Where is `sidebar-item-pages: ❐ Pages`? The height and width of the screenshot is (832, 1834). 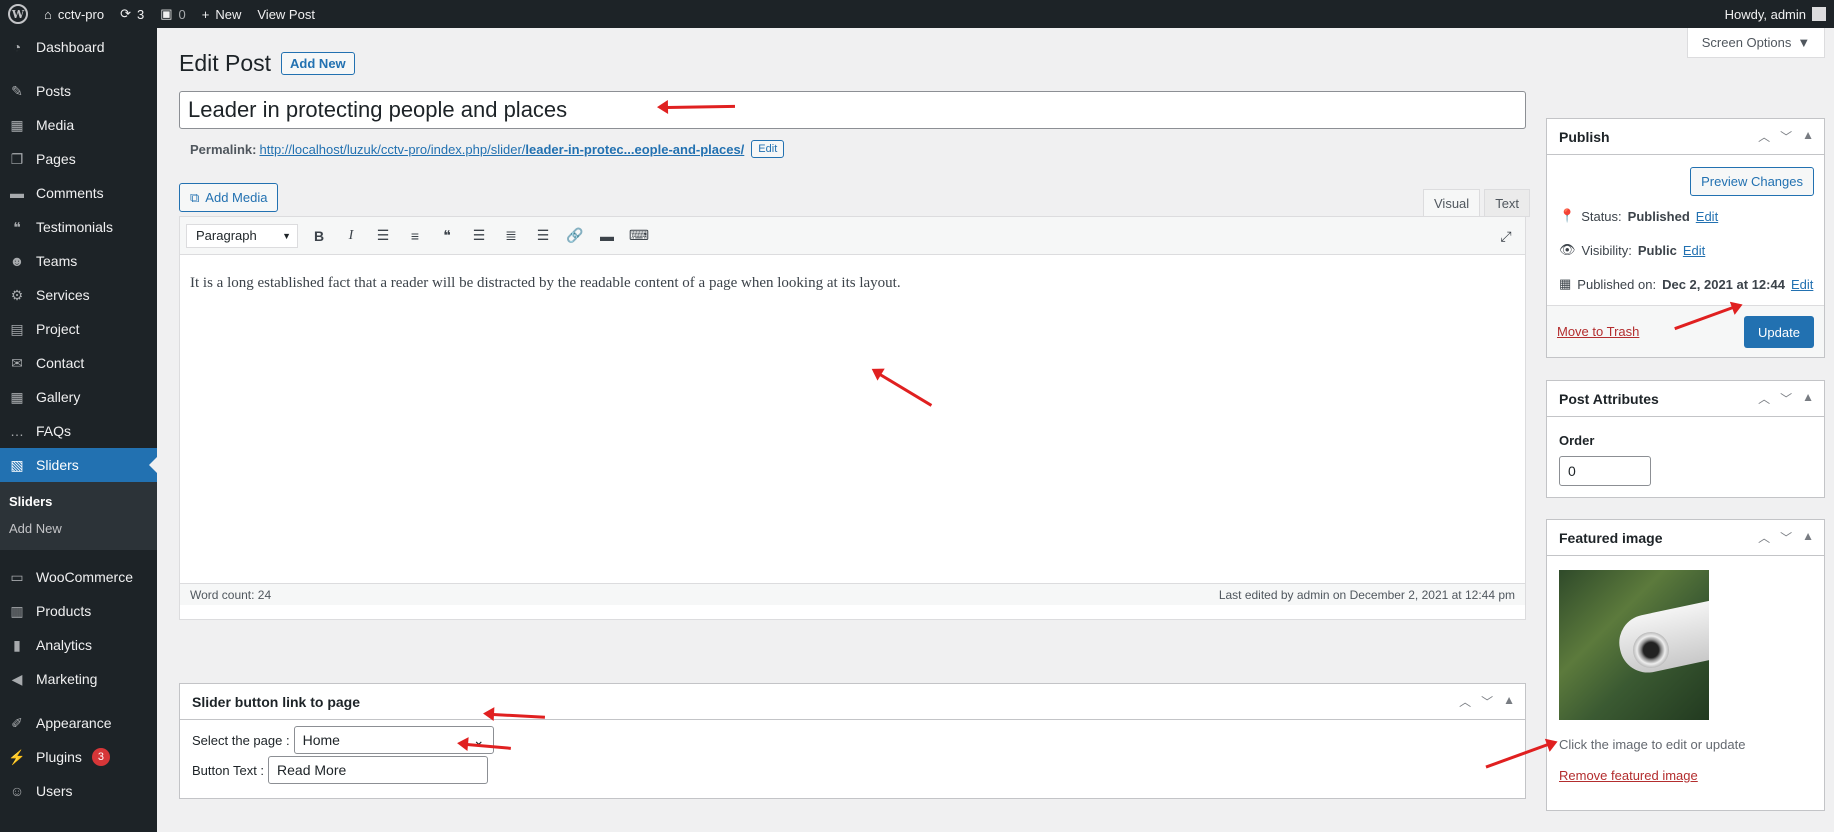
sidebar-item-pages: ❐ Pages is located at coordinates (78, 159).